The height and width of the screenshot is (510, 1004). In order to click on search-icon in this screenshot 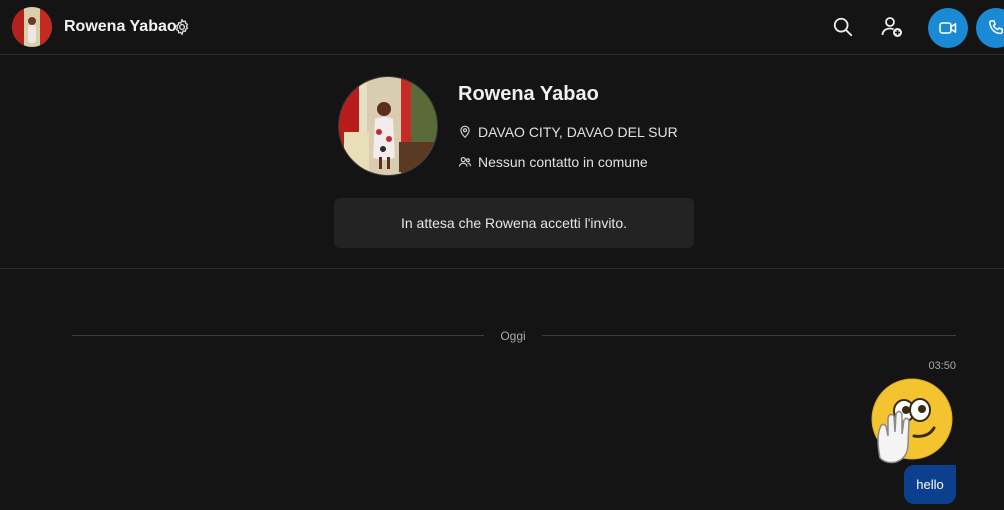, I will do `click(843, 27)`.